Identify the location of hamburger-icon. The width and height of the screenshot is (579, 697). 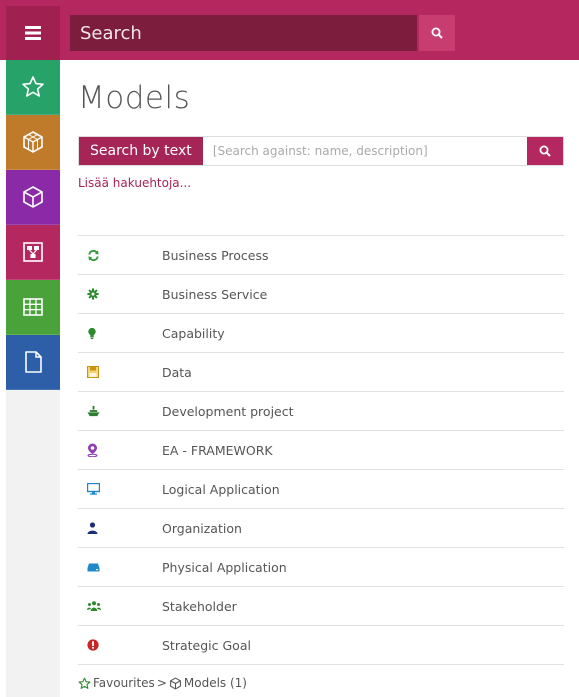
(33, 33).